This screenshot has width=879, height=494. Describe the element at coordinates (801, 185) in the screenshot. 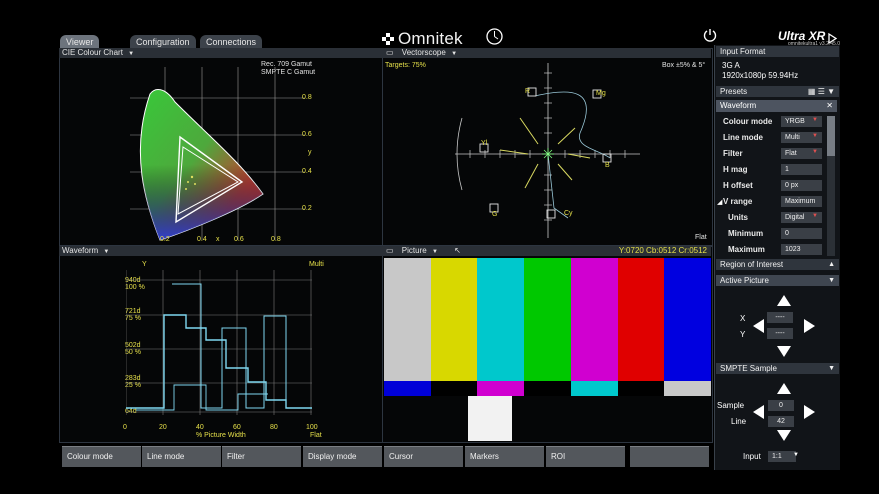

I see `h-offset-field: 0 px` at that location.